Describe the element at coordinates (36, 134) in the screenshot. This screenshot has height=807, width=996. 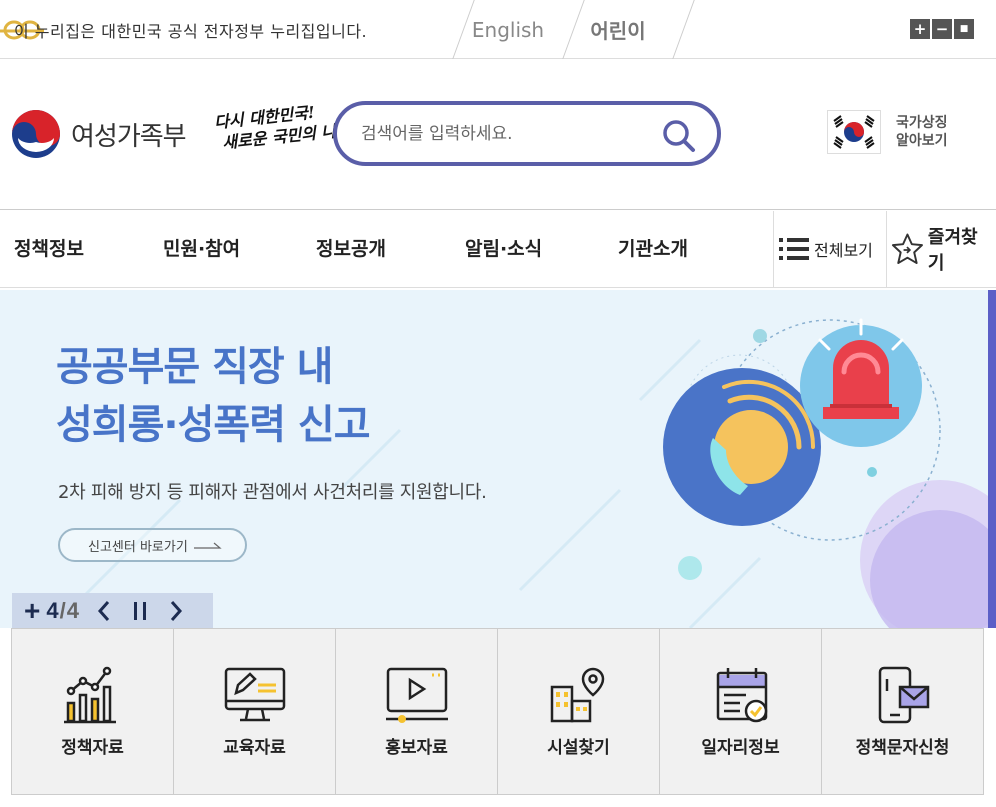
I see `taegeuk-logo-icon` at that location.